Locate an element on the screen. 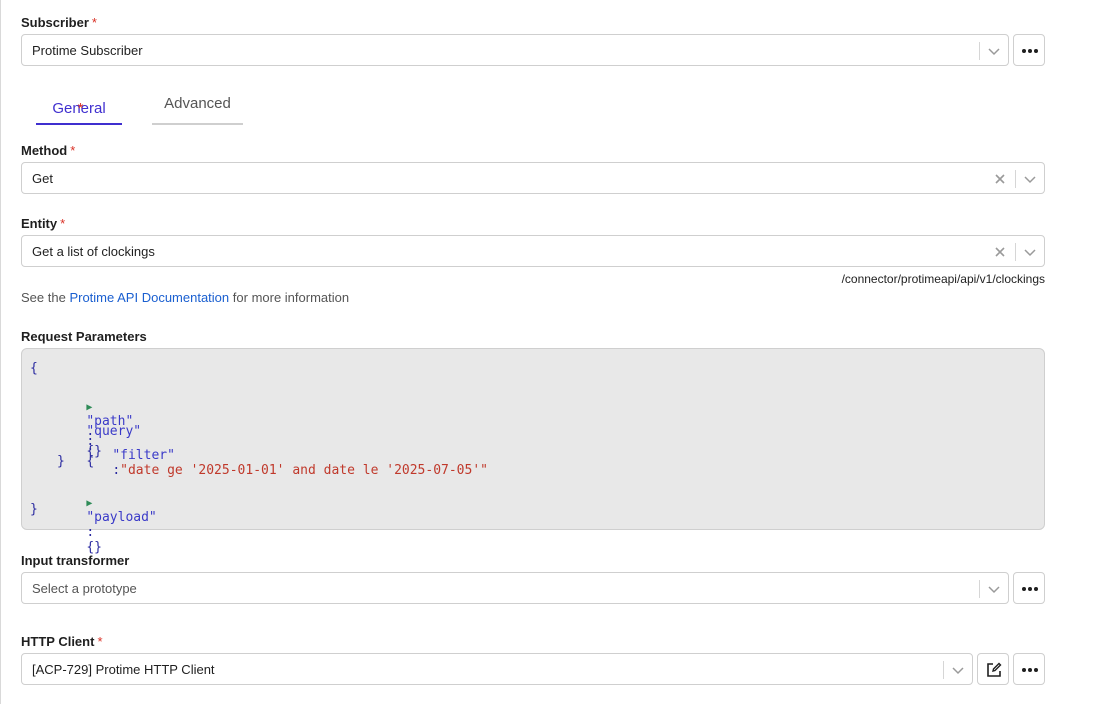 This screenshot has height=704, width=1105. method-value: Get is located at coordinates (42, 178).